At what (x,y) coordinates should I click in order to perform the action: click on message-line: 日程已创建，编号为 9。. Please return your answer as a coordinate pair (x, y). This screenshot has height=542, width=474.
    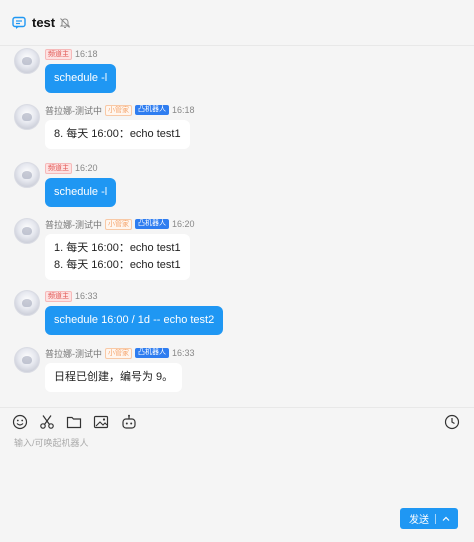
    Looking at the image, I should click on (114, 377).